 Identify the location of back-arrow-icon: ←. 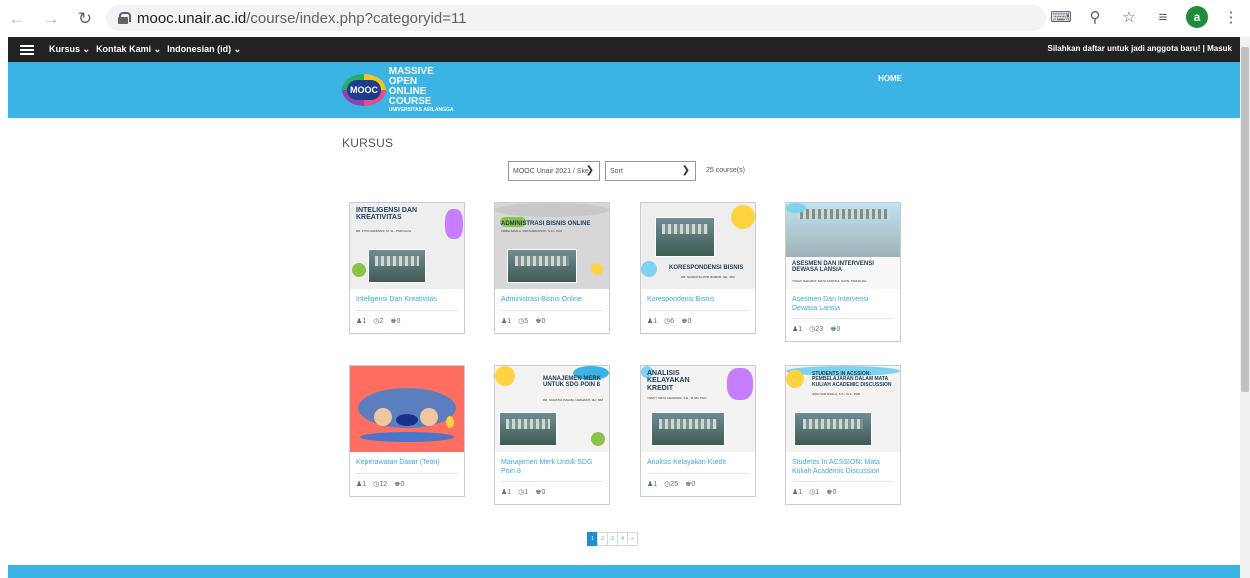
(17, 19).